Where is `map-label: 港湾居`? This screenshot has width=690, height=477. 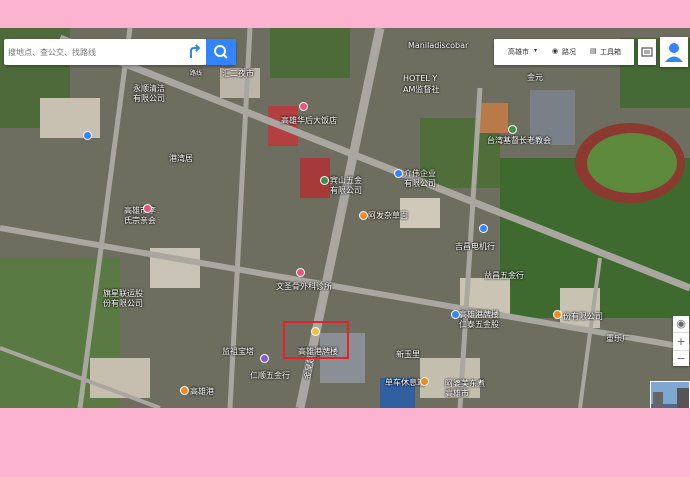 map-label: 港湾居 is located at coordinates (181, 158).